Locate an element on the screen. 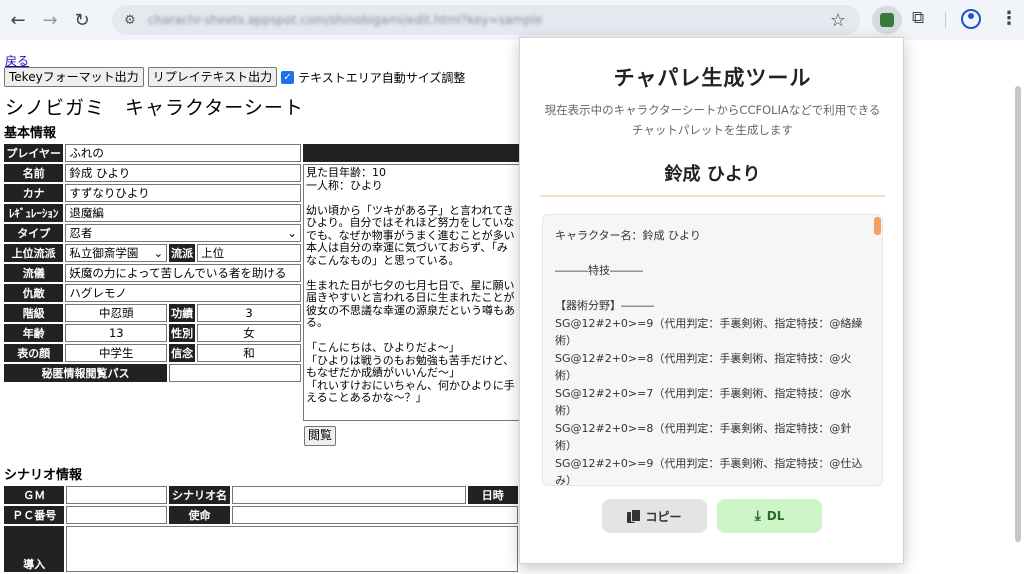  extensions-puzzle-icon: ⧉ is located at coordinates (918, 18).